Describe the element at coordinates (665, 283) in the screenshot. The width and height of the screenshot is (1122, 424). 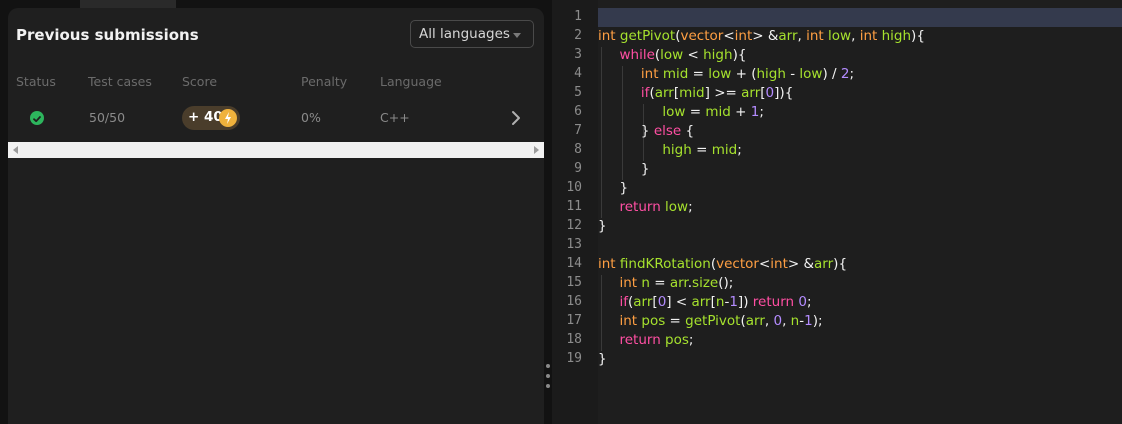
I see `code-line: int n = arr.size();` at that location.